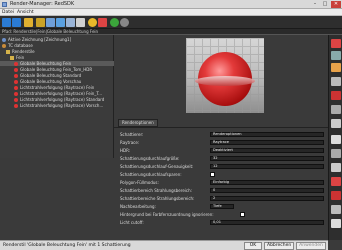 This screenshot has width=342, height=250. Describe the element at coordinates (336, 181) in the screenshot. I see `alert-icon` at that location.